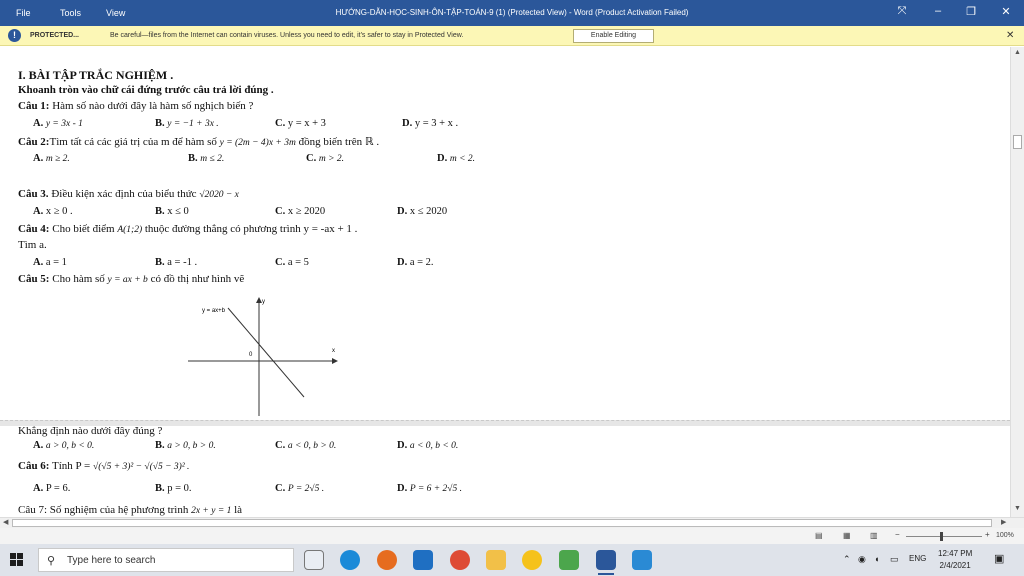  I want to click on word-icon, so click(606, 562).